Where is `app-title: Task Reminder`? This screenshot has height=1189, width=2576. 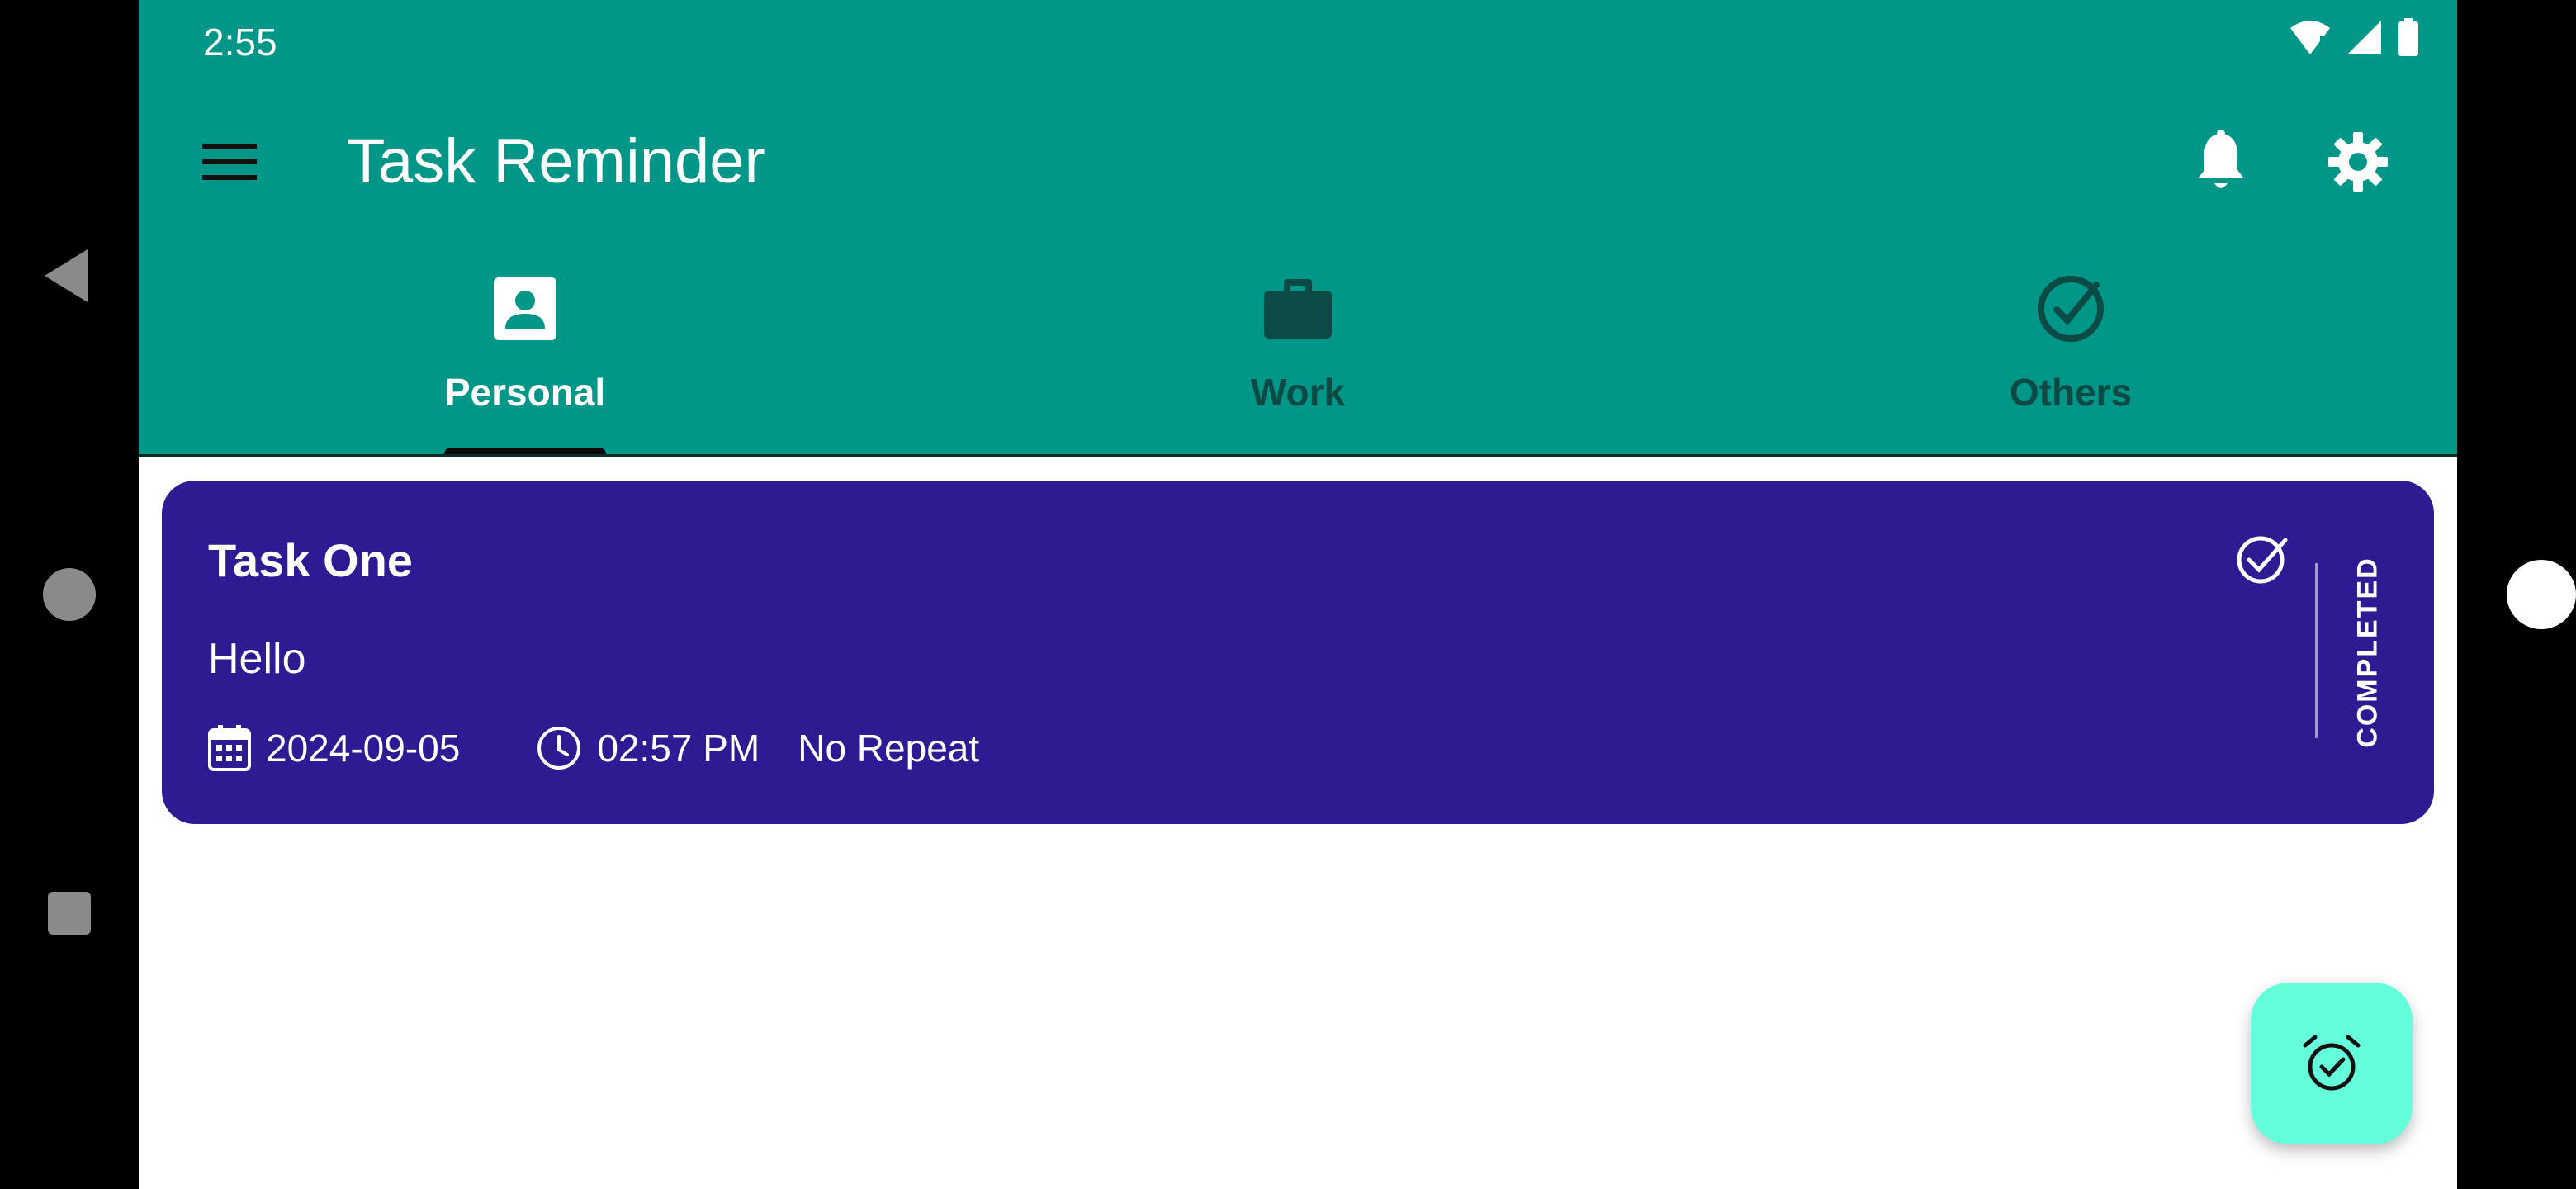
app-title: Task Reminder is located at coordinates (556, 161).